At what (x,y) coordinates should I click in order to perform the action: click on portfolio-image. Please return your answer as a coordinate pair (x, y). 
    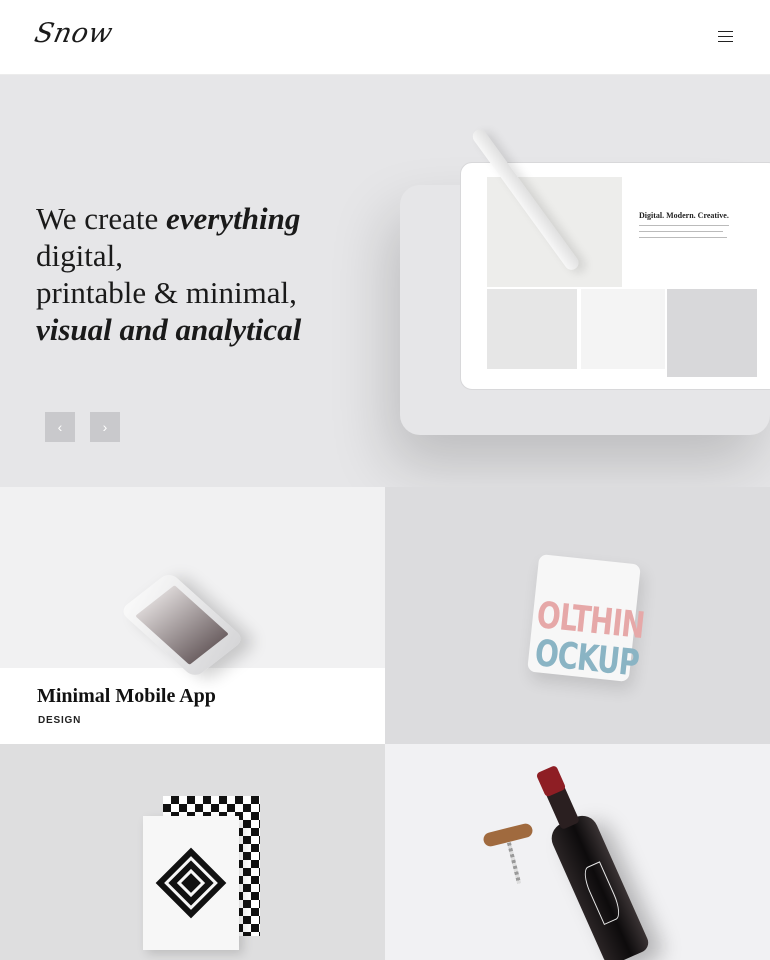
    Looking at the image, I should click on (192, 583).